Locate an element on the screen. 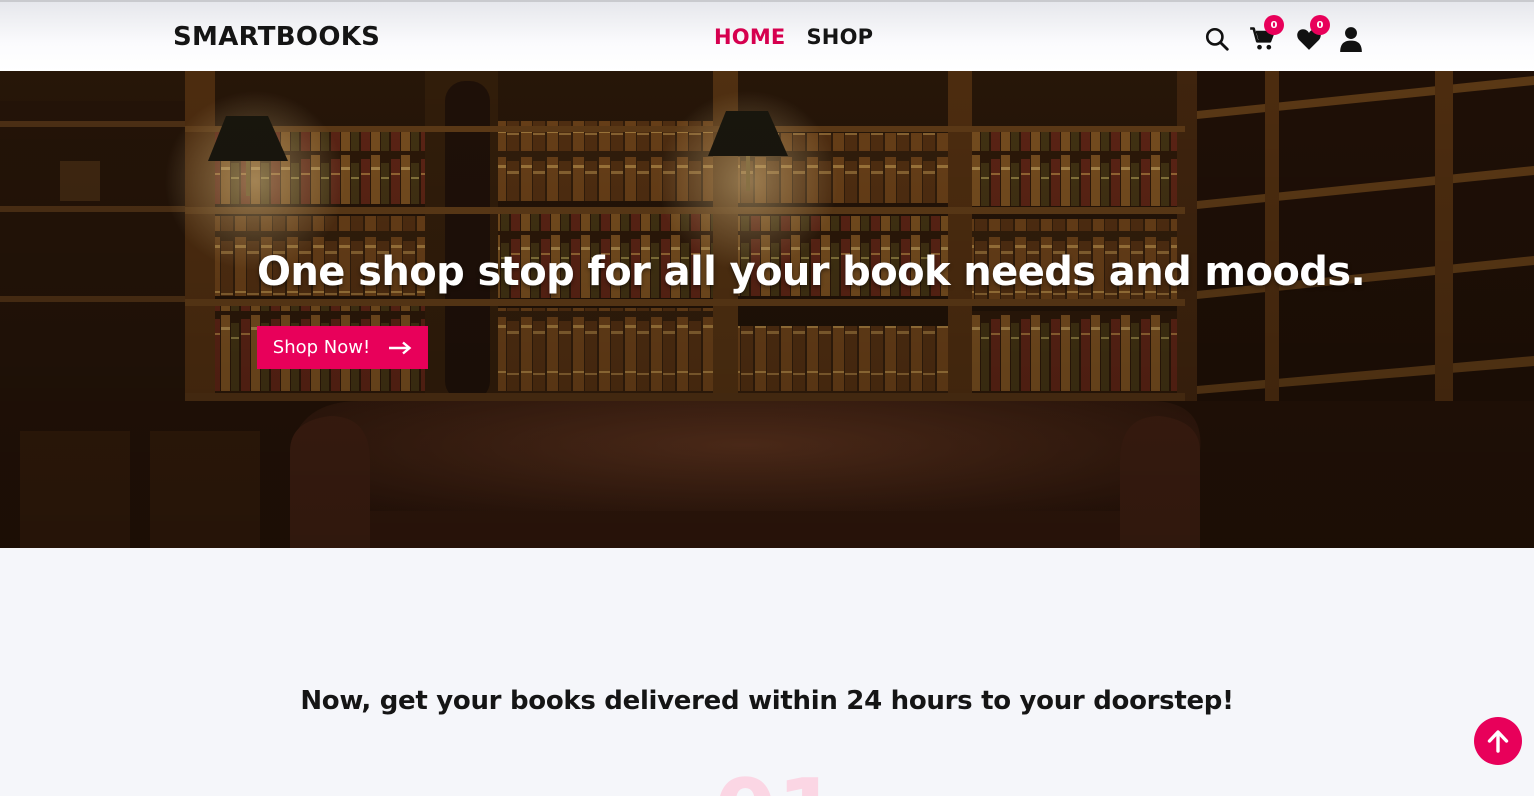 The image size is (1534, 796). search-button is located at coordinates (1217, 39).